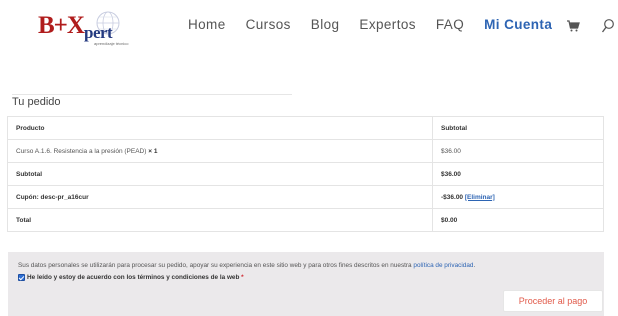 Image resolution: width=618 pixels, height=316 pixels. I want to click on coupon-row: Cupón: desc-pr_a16cur -$36.00 [Eliminar], so click(305, 197).